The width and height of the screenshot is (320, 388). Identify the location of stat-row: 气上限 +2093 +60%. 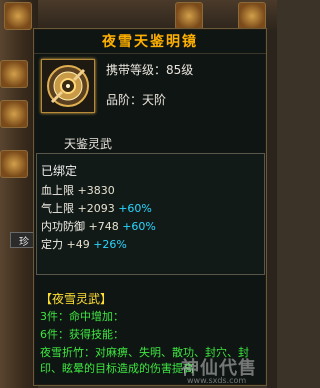
(96, 208).